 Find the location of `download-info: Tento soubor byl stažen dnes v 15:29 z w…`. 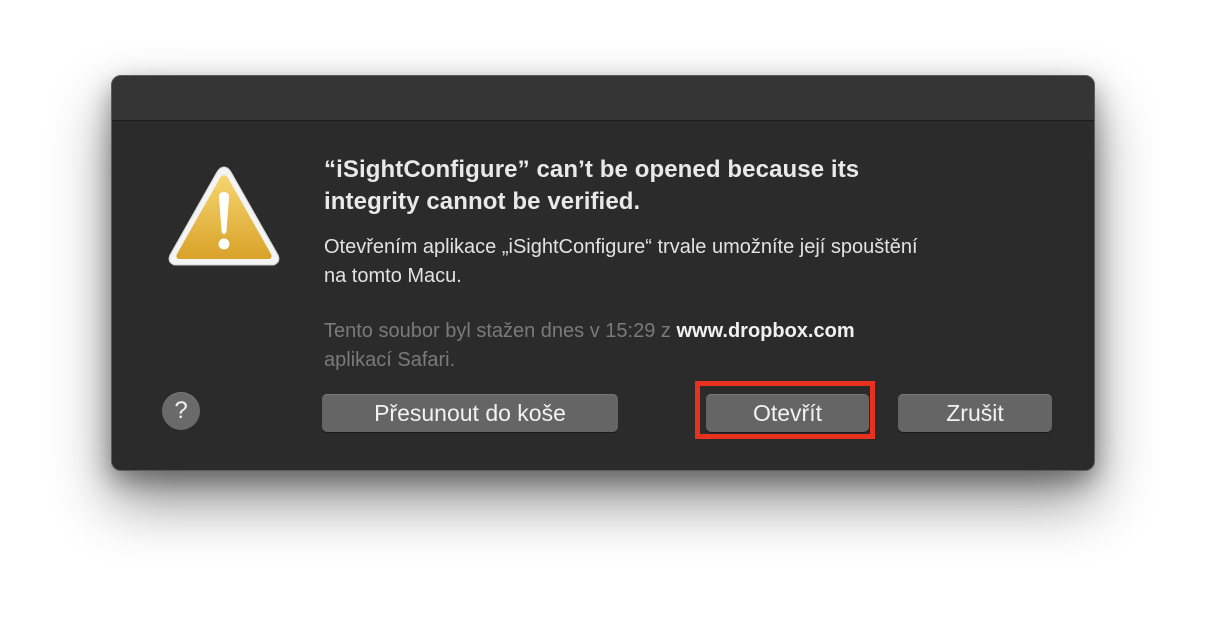

download-info: Tento soubor byl stažen dnes v 15:29 z w… is located at coordinates (684, 346).